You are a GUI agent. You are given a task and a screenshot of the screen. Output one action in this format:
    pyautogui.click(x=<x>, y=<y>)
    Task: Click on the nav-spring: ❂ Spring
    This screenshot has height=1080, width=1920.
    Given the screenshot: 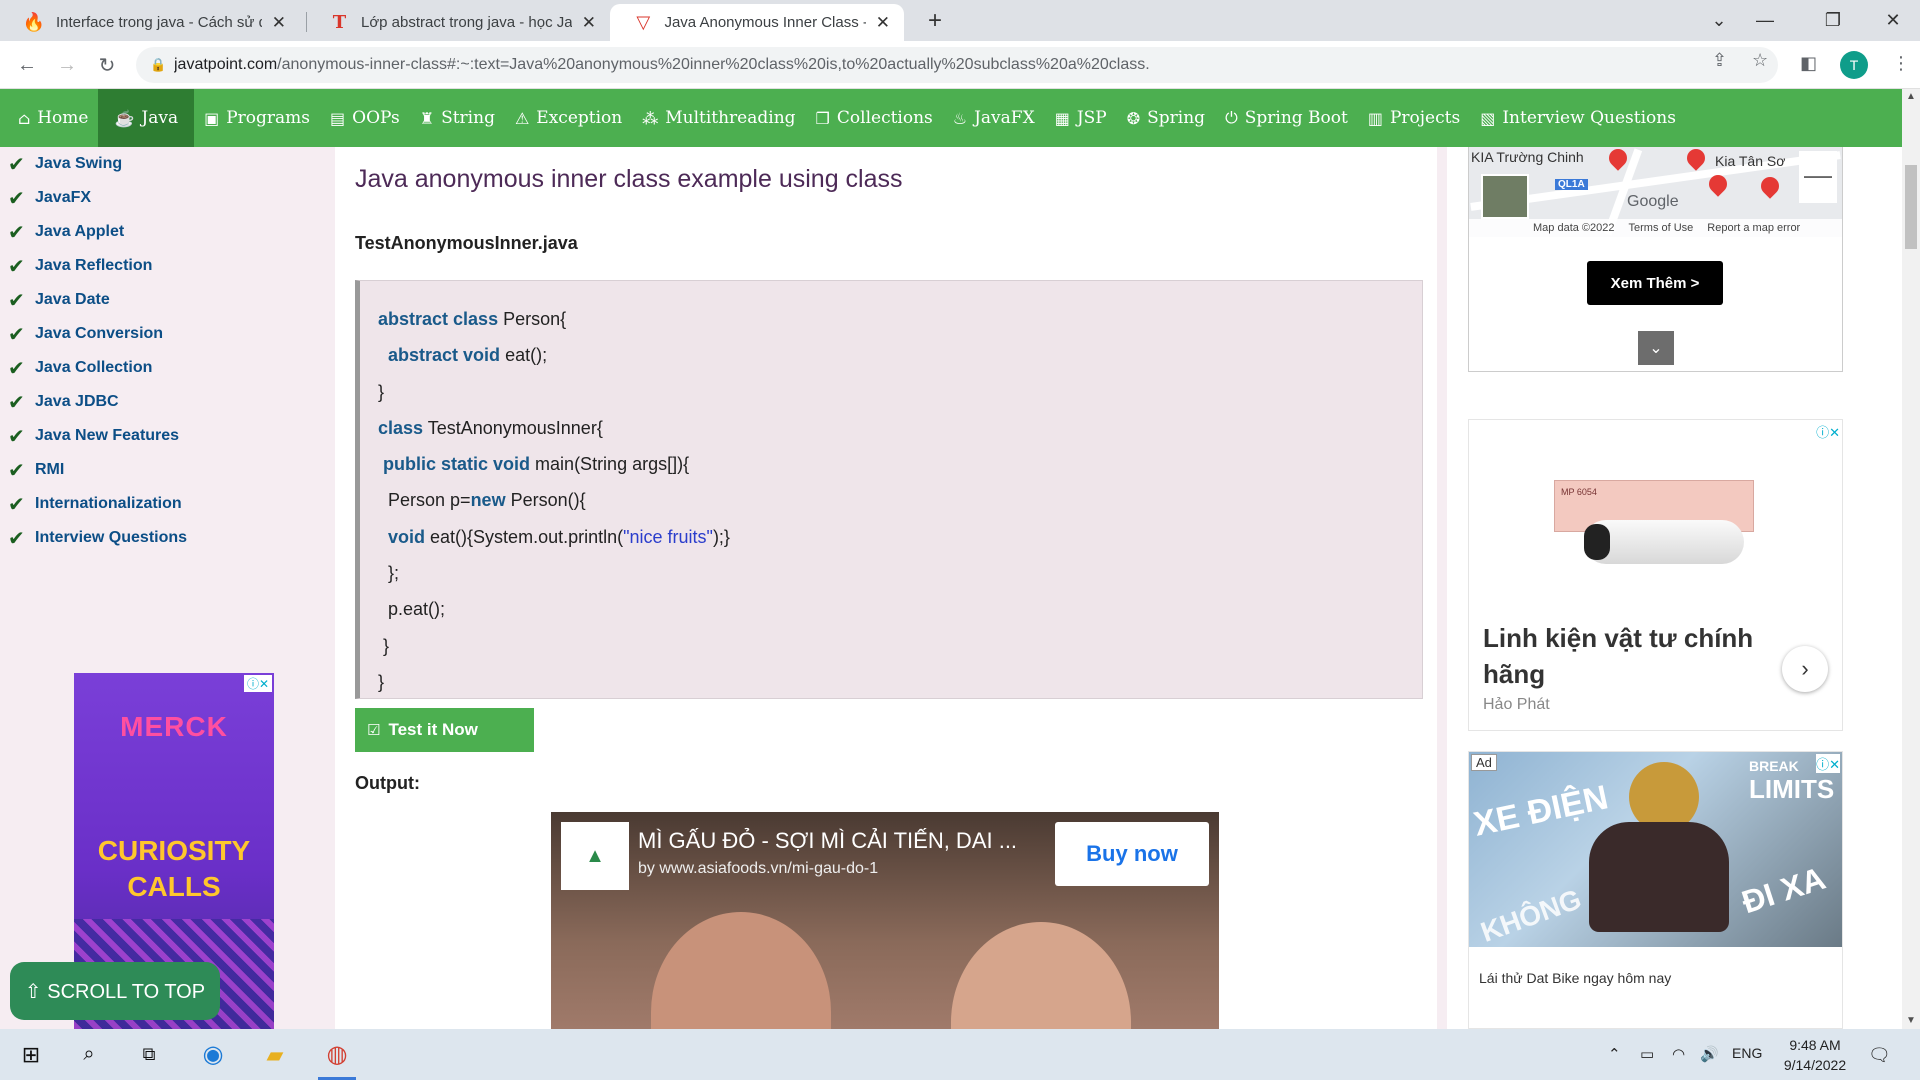 What is the action you would take?
    pyautogui.click(x=1166, y=118)
    